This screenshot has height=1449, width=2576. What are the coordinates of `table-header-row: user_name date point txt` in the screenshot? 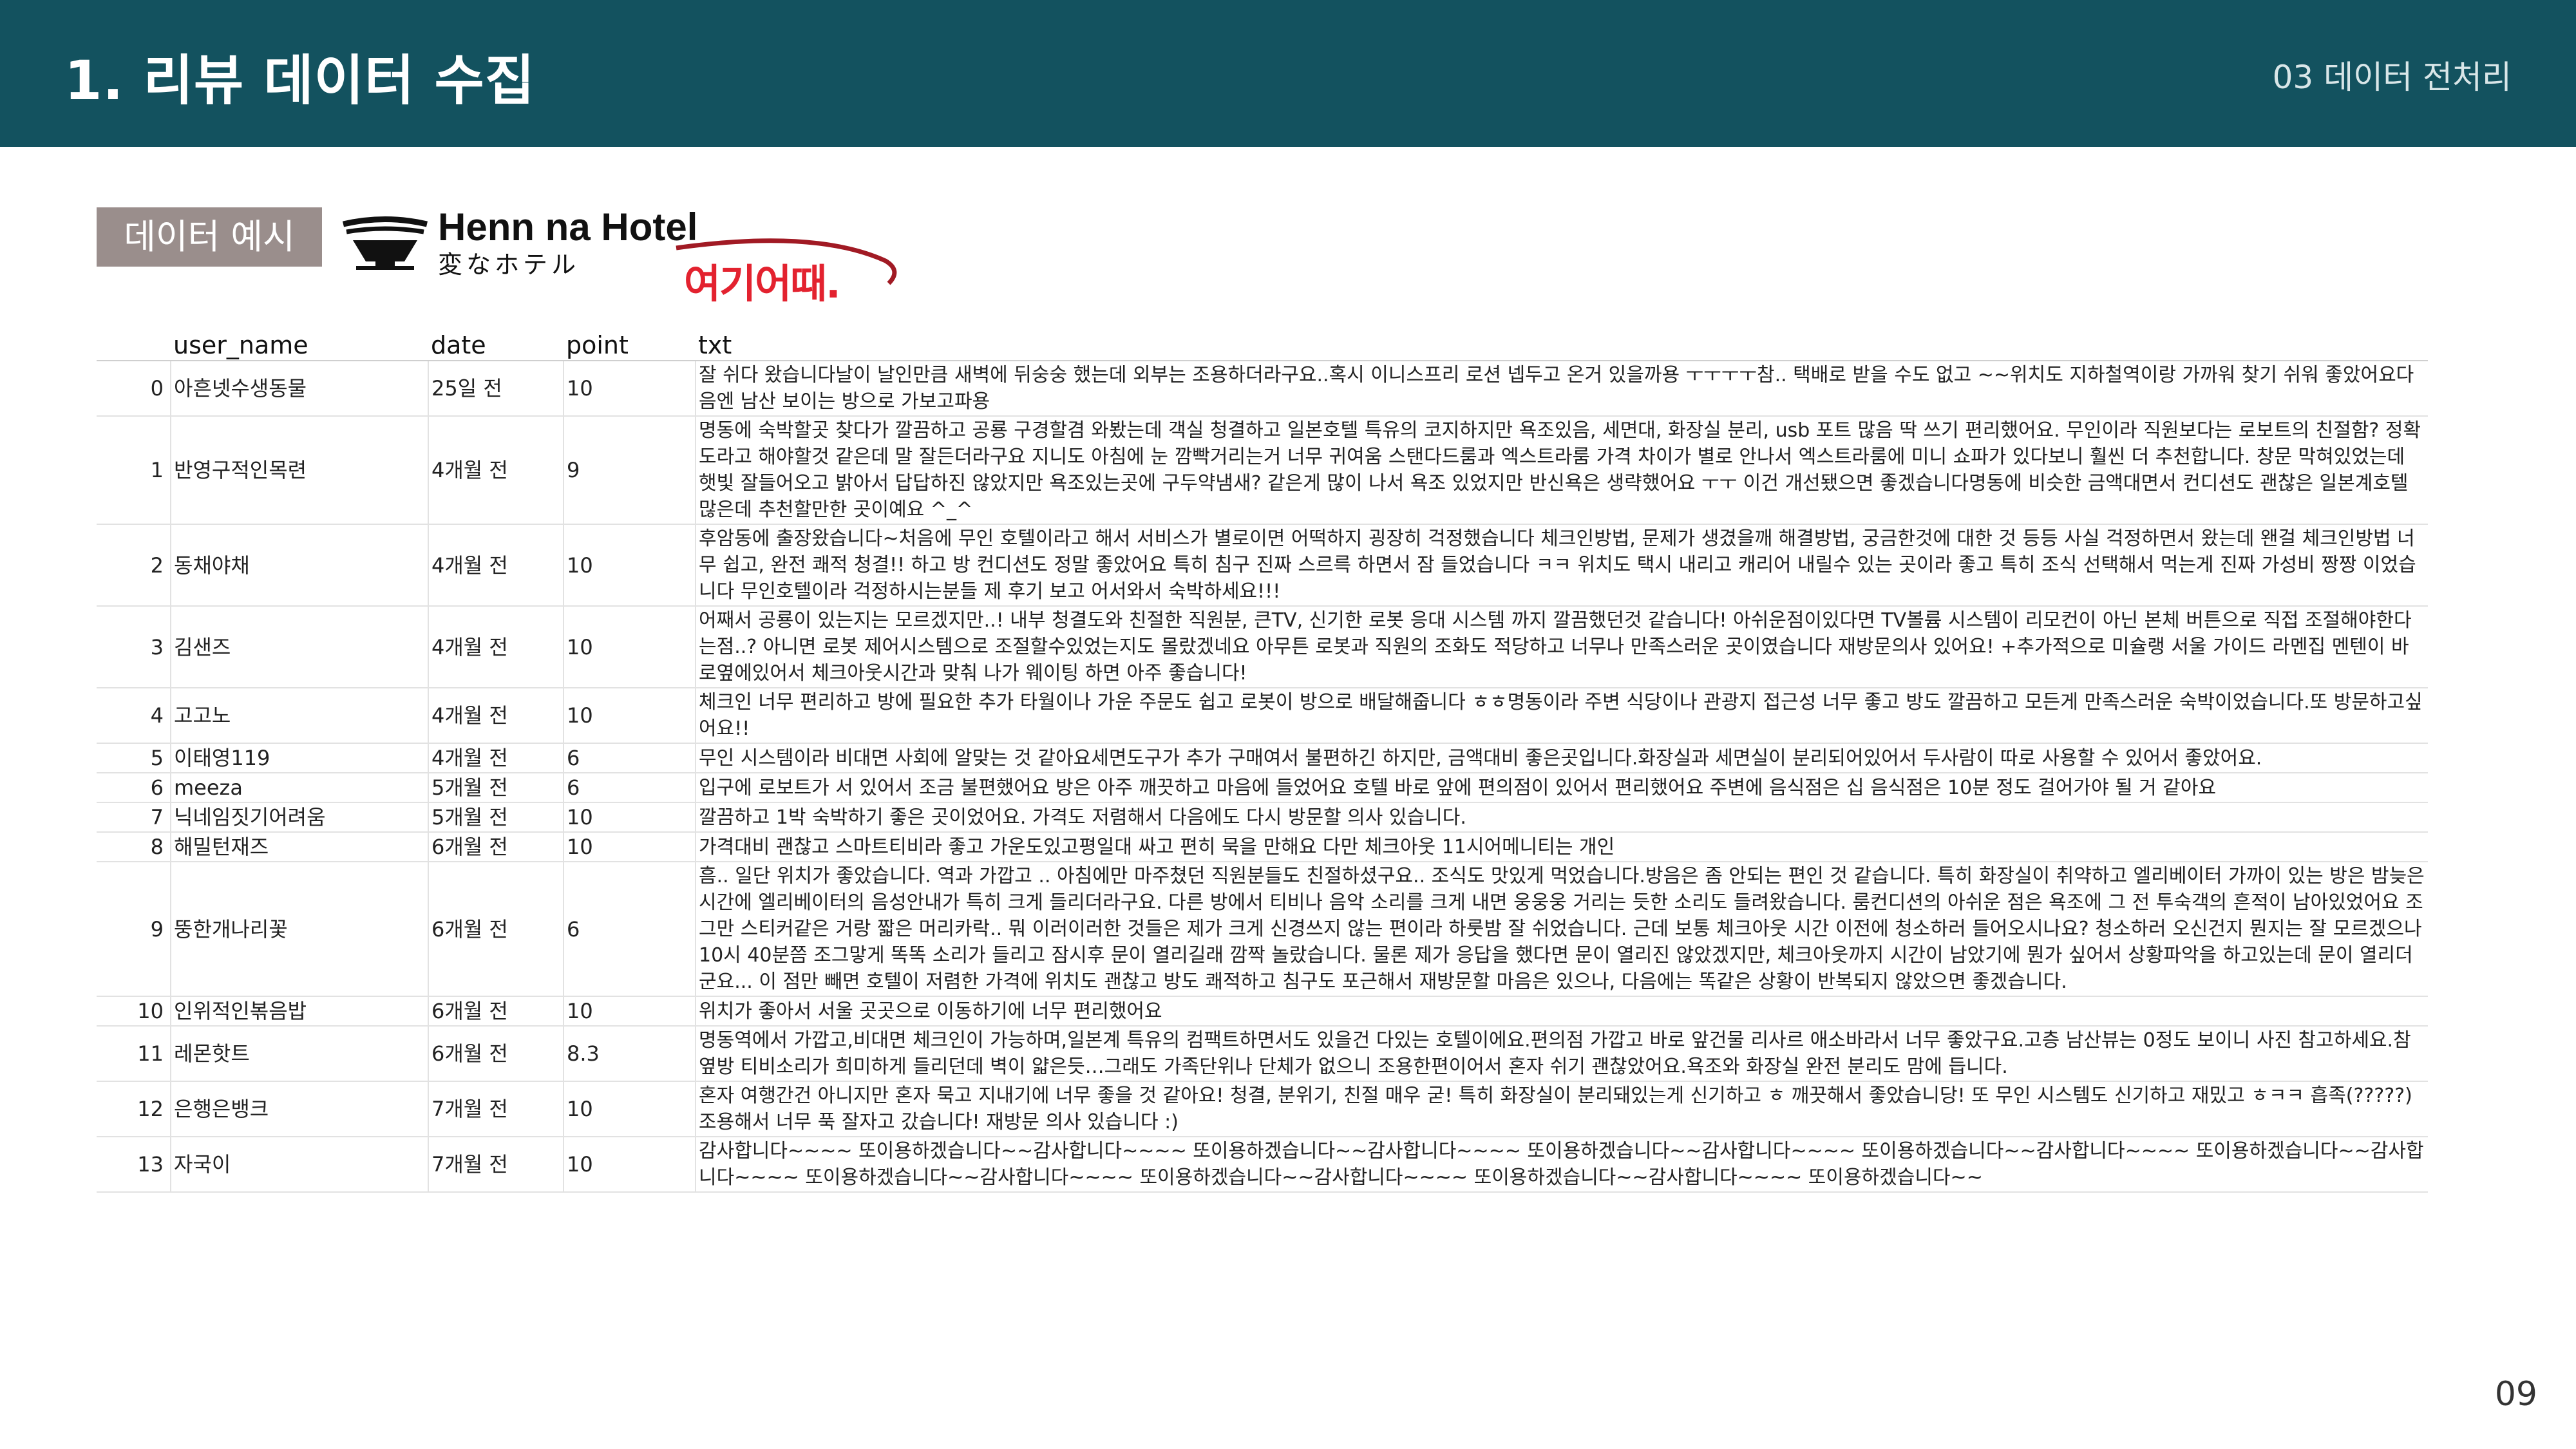 It's located at (1262, 343).